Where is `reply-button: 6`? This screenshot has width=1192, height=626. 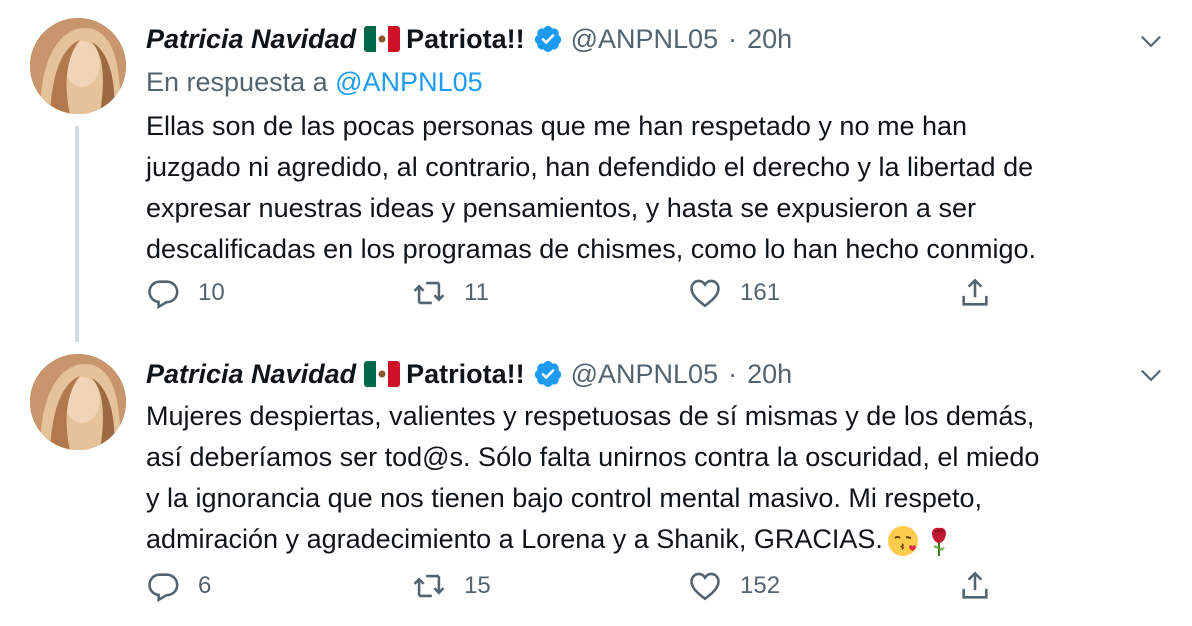
reply-button: 6 is located at coordinates (178, 586).